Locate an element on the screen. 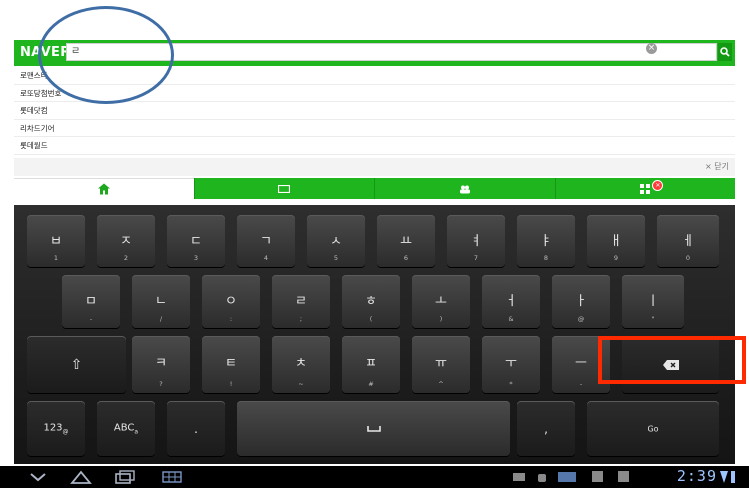 The height and width of the screenshot is (488, 749). app-status-icon is located at coordinates (567, 477).